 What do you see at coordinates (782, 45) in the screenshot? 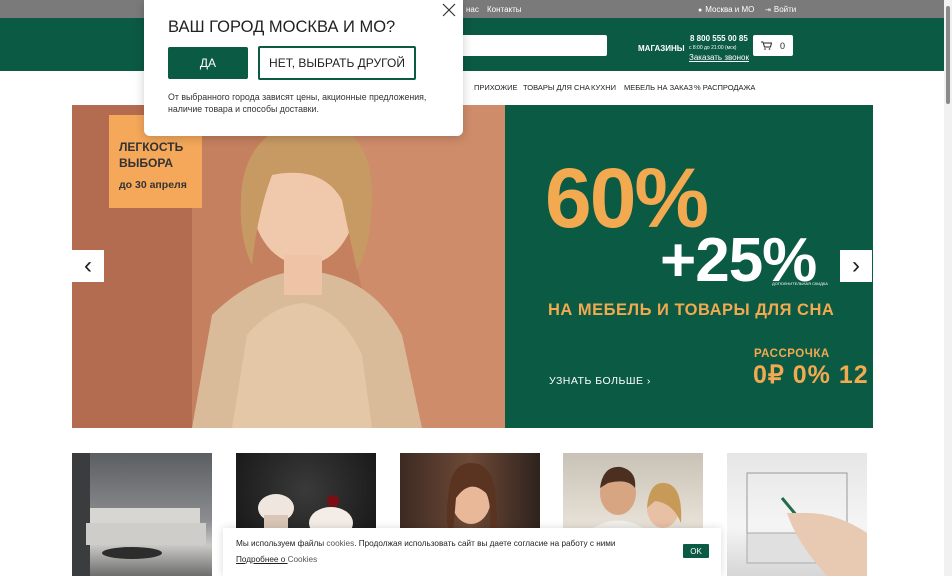
I see `cart-count: 0` at bounding box center [782, 45].